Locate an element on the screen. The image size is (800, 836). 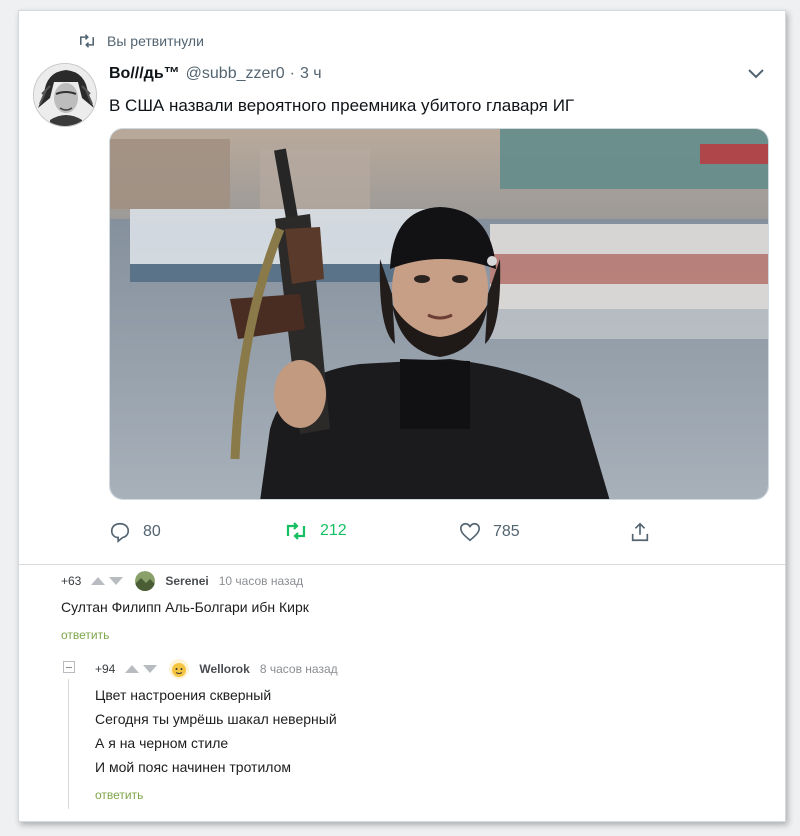
retweet-indicator: Вы ретвитнули is located at coordinates (140, 41).